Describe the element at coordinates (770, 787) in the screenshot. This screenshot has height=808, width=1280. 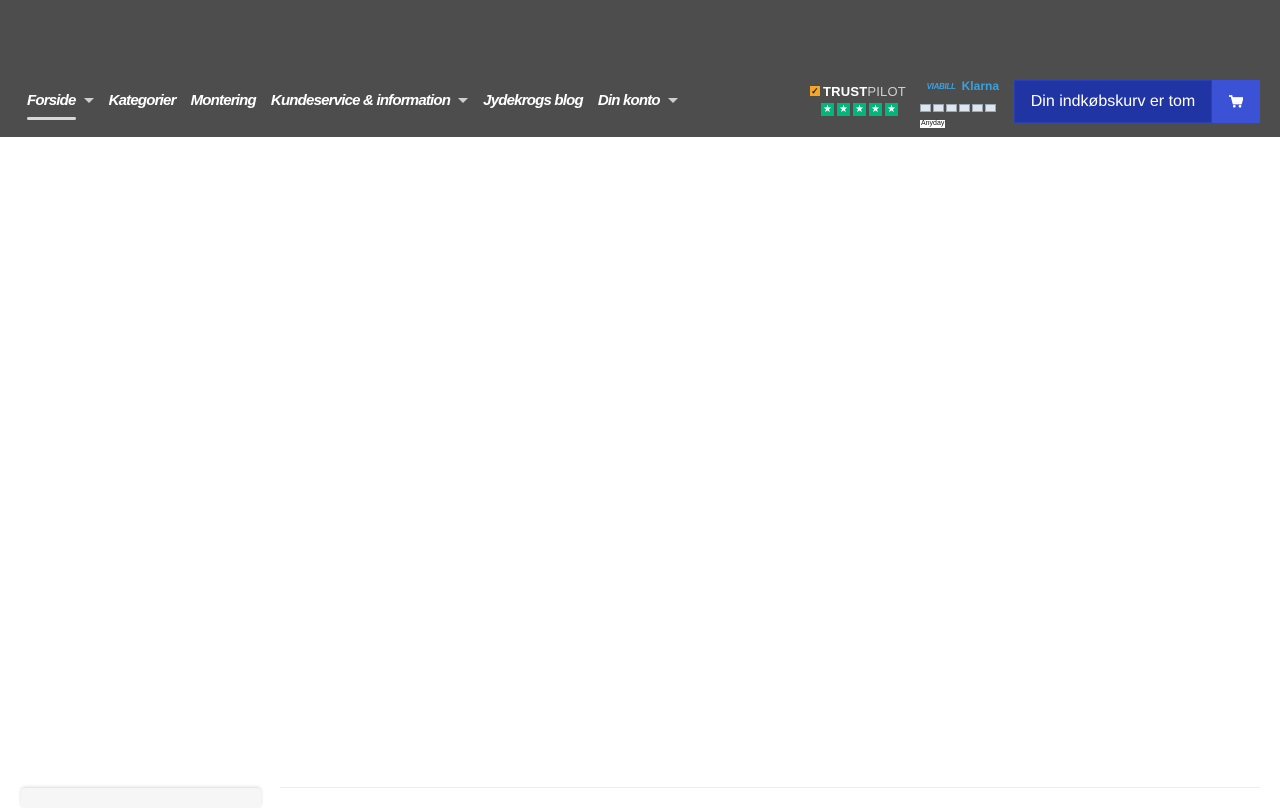
I see `content-divider` at that location.